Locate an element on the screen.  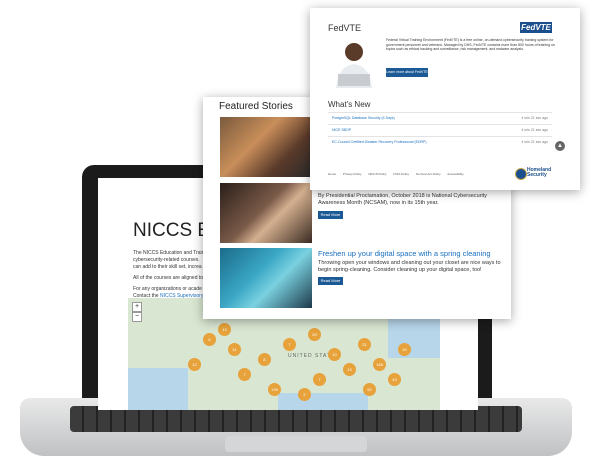
map-cluster: 15 is located at coordinates (404, 349).